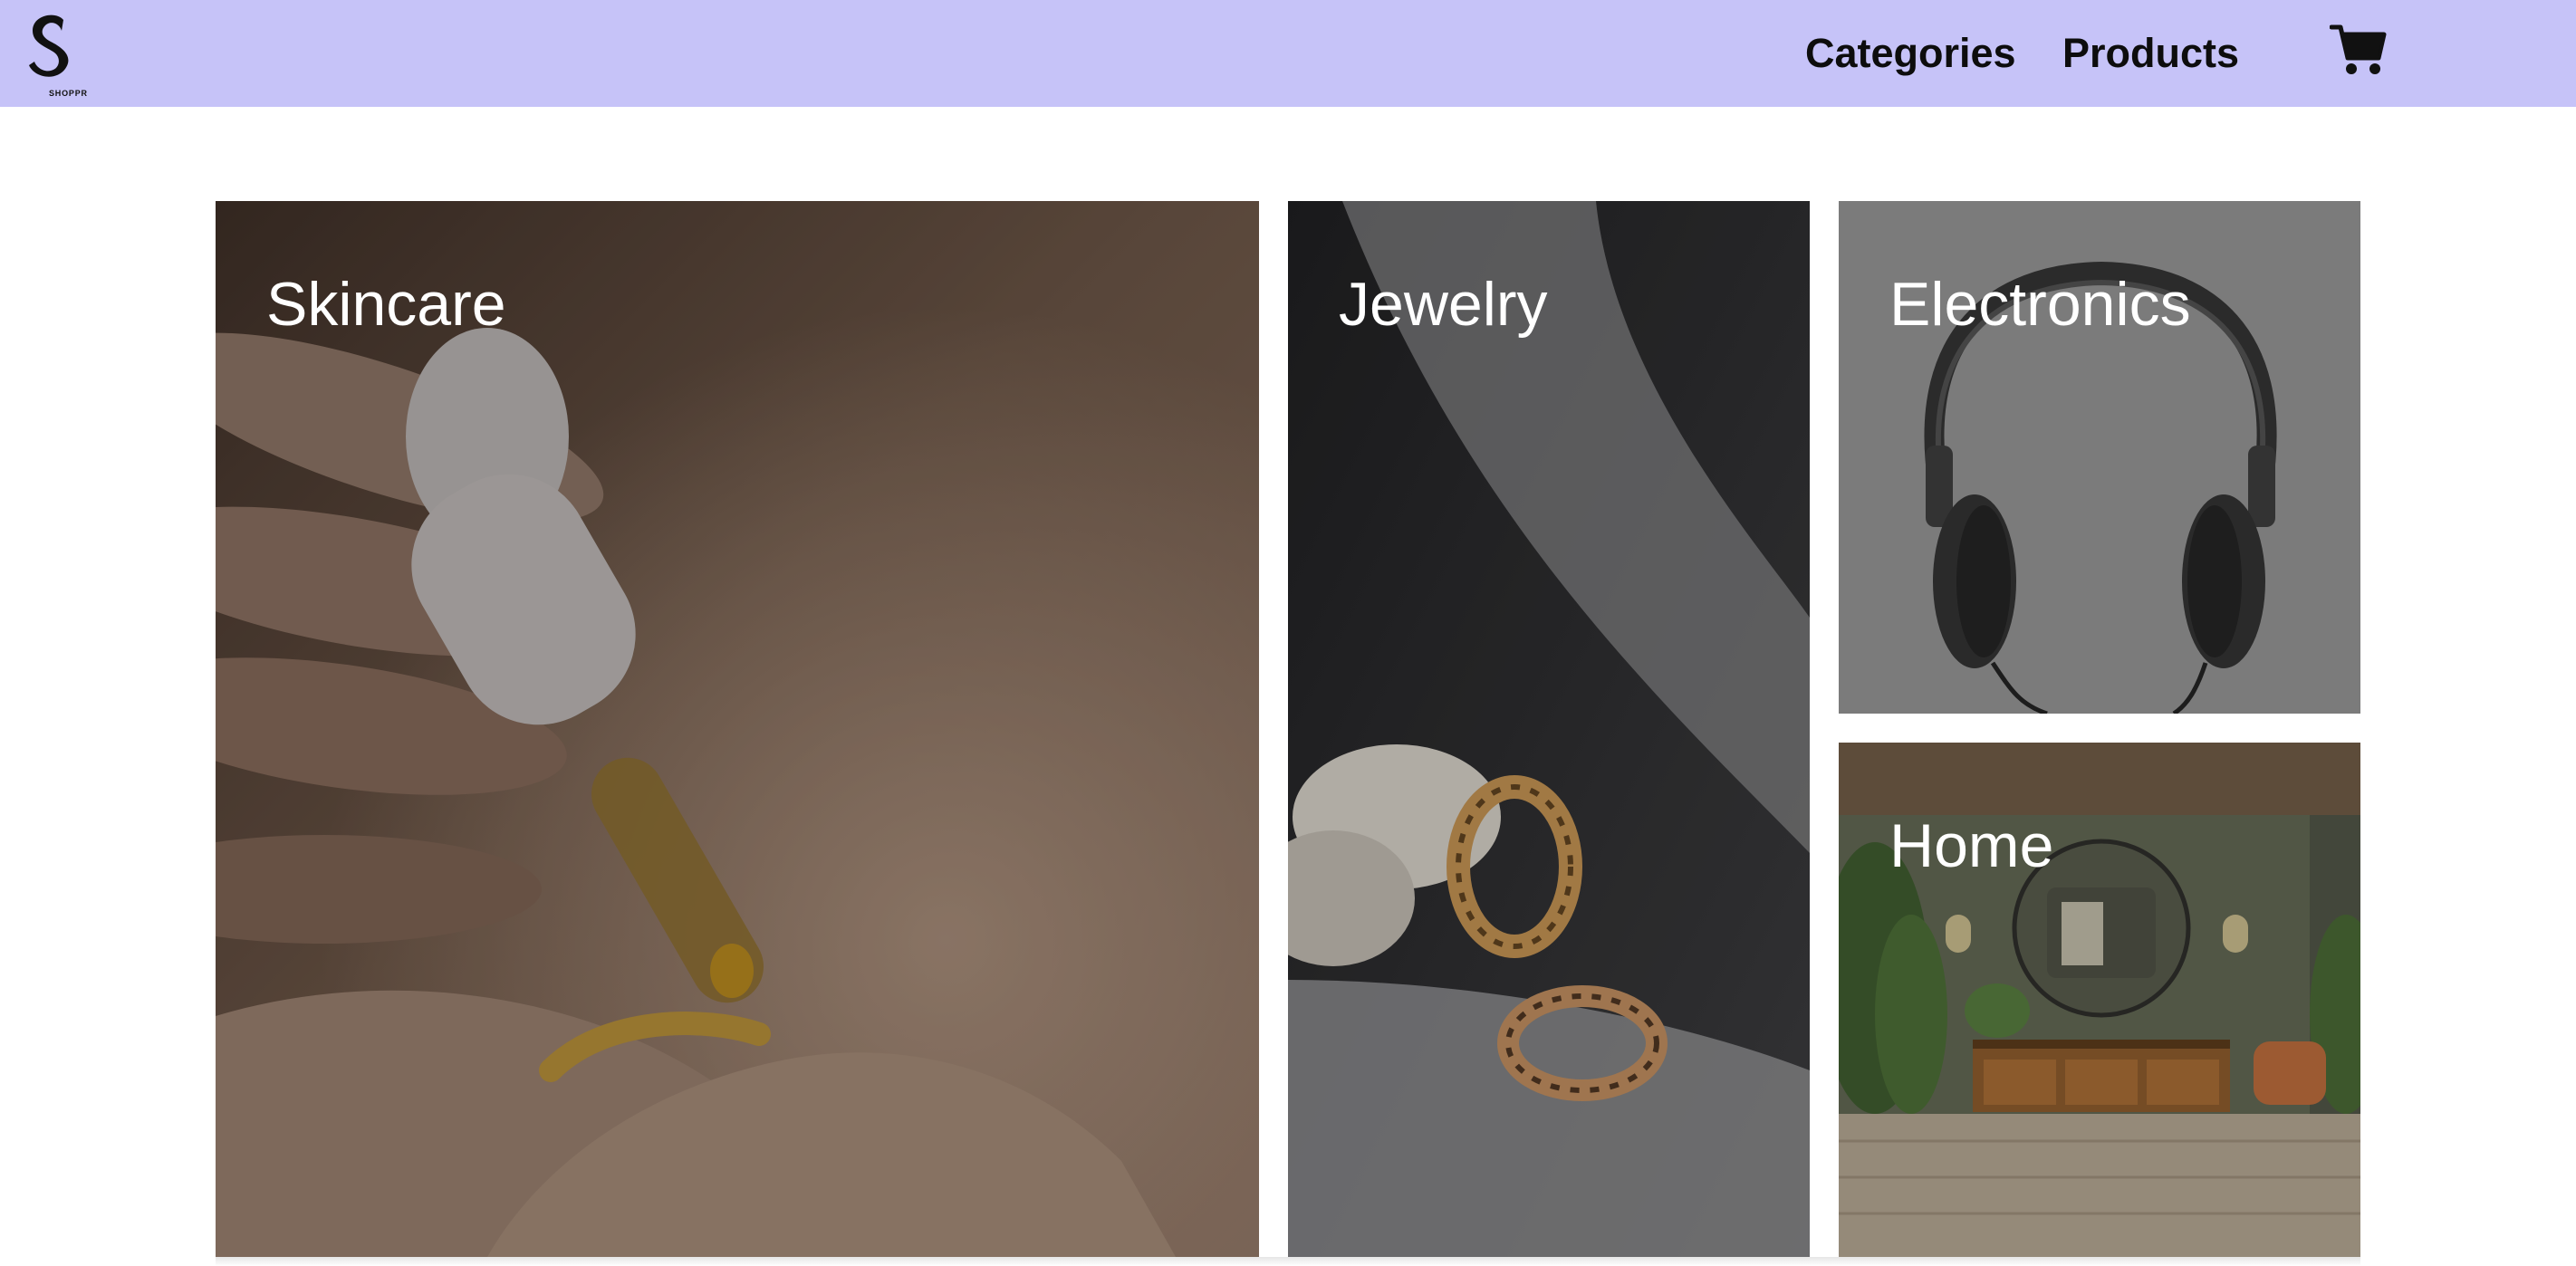 Image resolution: width=2576 pixels, height=1266 pixels. Describe the element at coordinates (1288, 53) in the screenshot. I see `site-header: SHOPPR Categories Products` at that location.